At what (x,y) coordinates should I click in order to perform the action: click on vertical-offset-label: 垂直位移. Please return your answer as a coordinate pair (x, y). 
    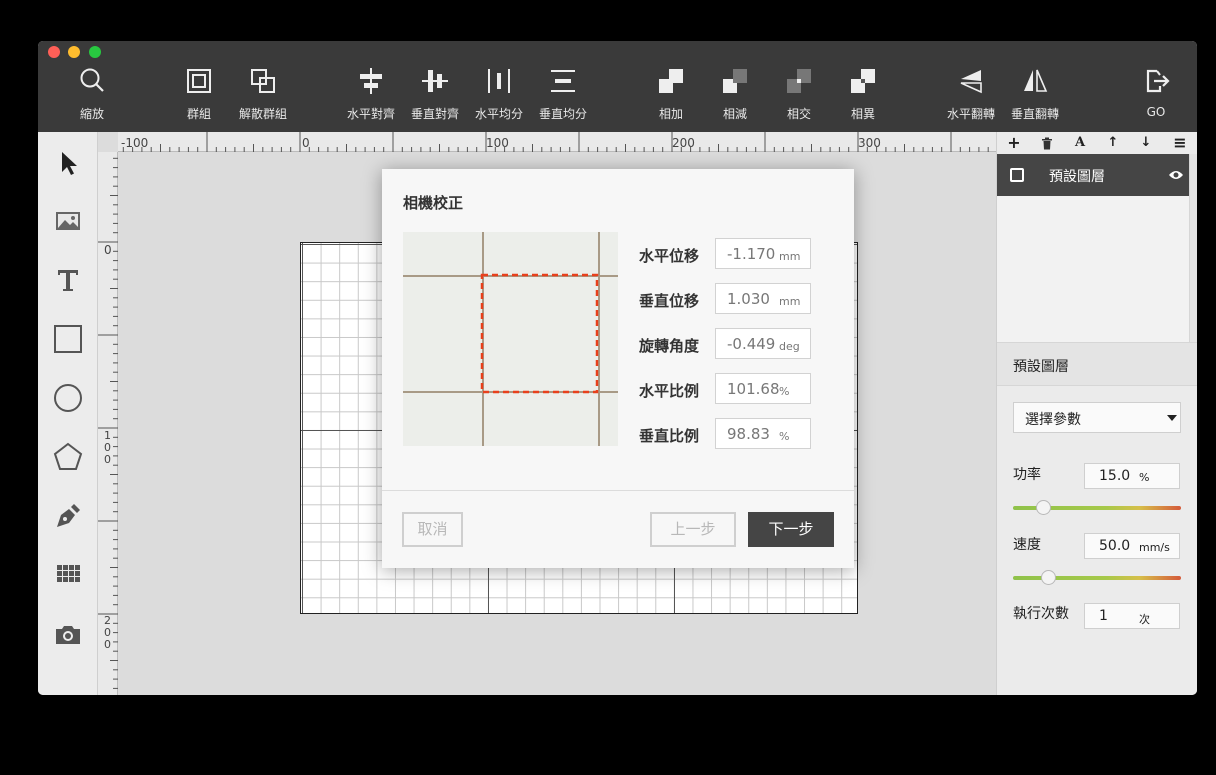
    Looking at the image, I should click on (669, 301).